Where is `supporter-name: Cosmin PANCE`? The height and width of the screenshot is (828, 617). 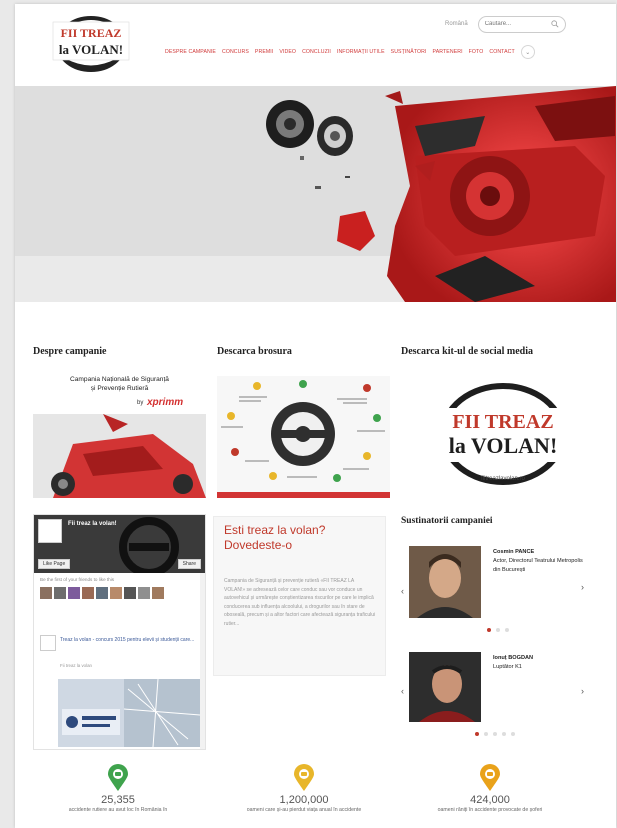
supporter-name: Cosmin PANCE is located at coordinates (514, 552).